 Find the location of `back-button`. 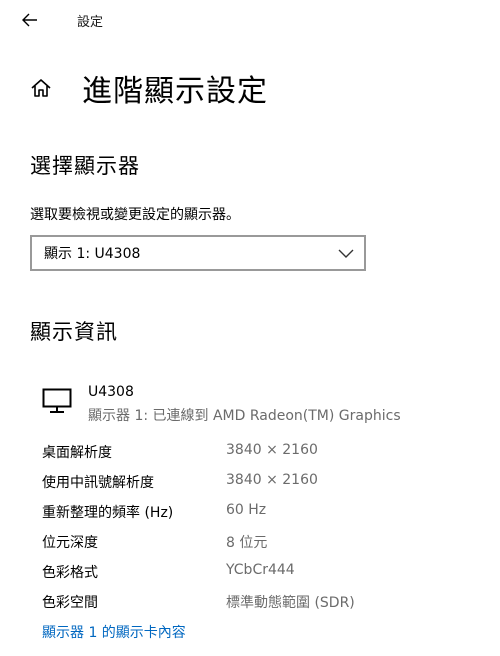

back-button is located at coordinates (30, 20).